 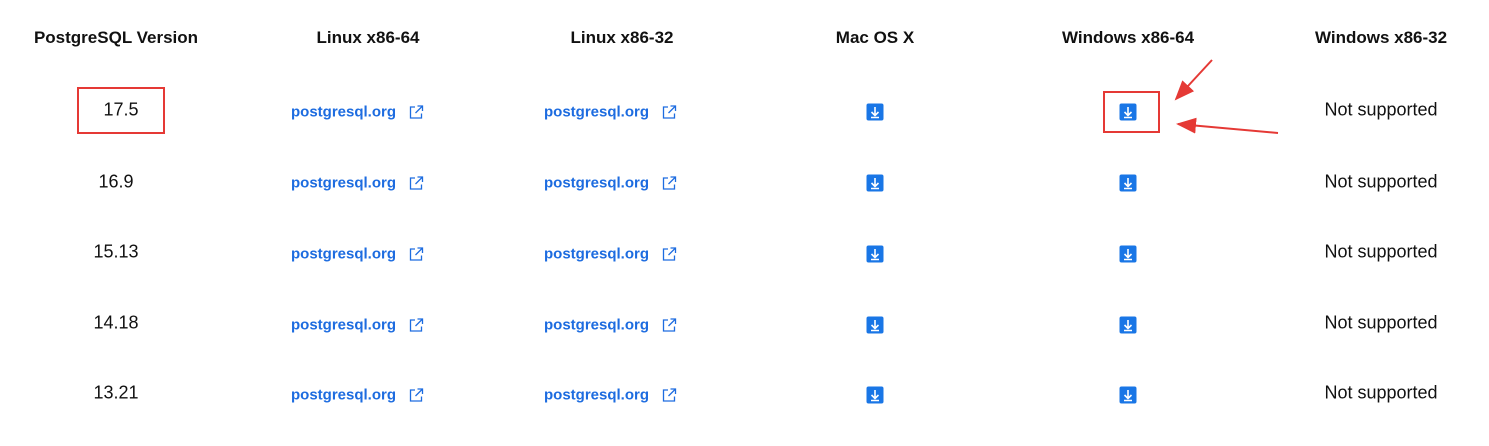 What do you see at coordinates (116, 251) in the screenshot?
I see `version-cell: 15.13` at bounding box center [116, 251].